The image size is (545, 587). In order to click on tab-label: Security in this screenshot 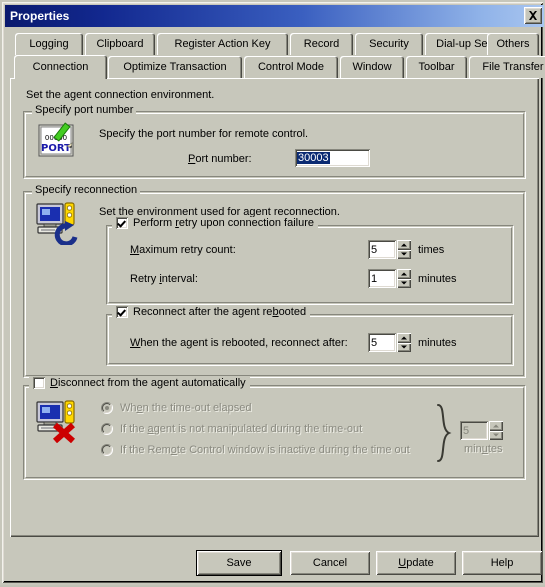, I will do `click(389, 44)`.